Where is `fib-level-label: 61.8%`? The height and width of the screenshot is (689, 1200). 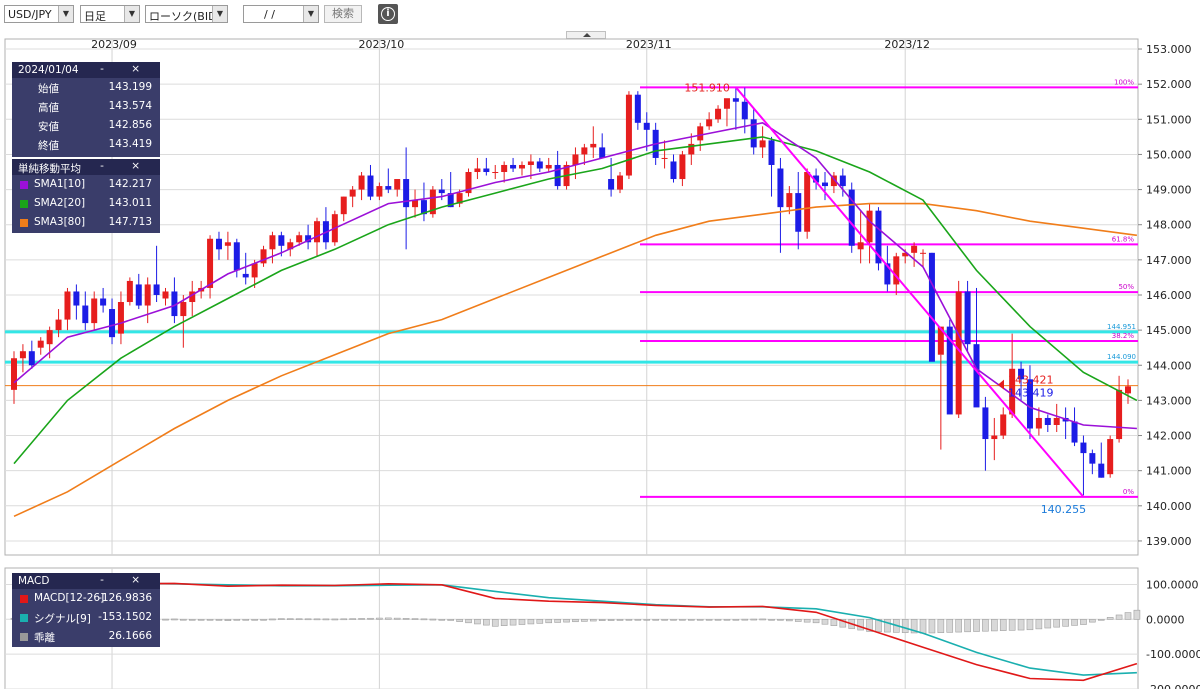
fib-level-label: 61.8% is located at coordinates (1123, 239).